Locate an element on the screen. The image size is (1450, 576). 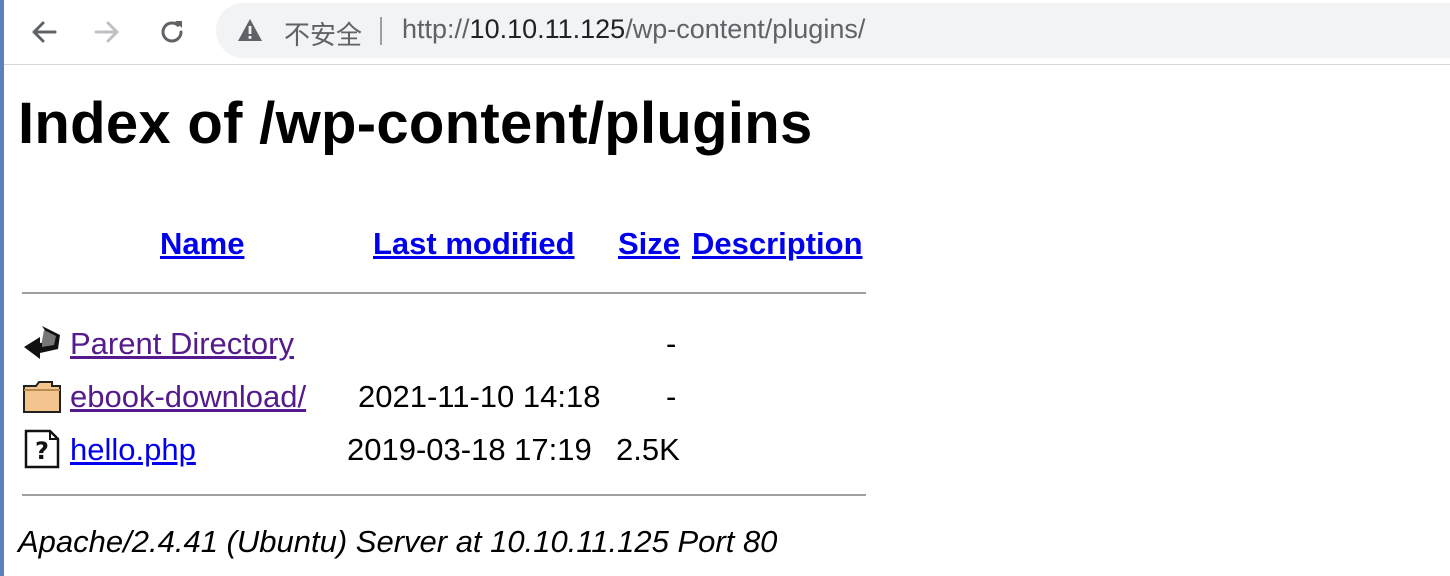
folder-icon is located at coordinates (42, 397).